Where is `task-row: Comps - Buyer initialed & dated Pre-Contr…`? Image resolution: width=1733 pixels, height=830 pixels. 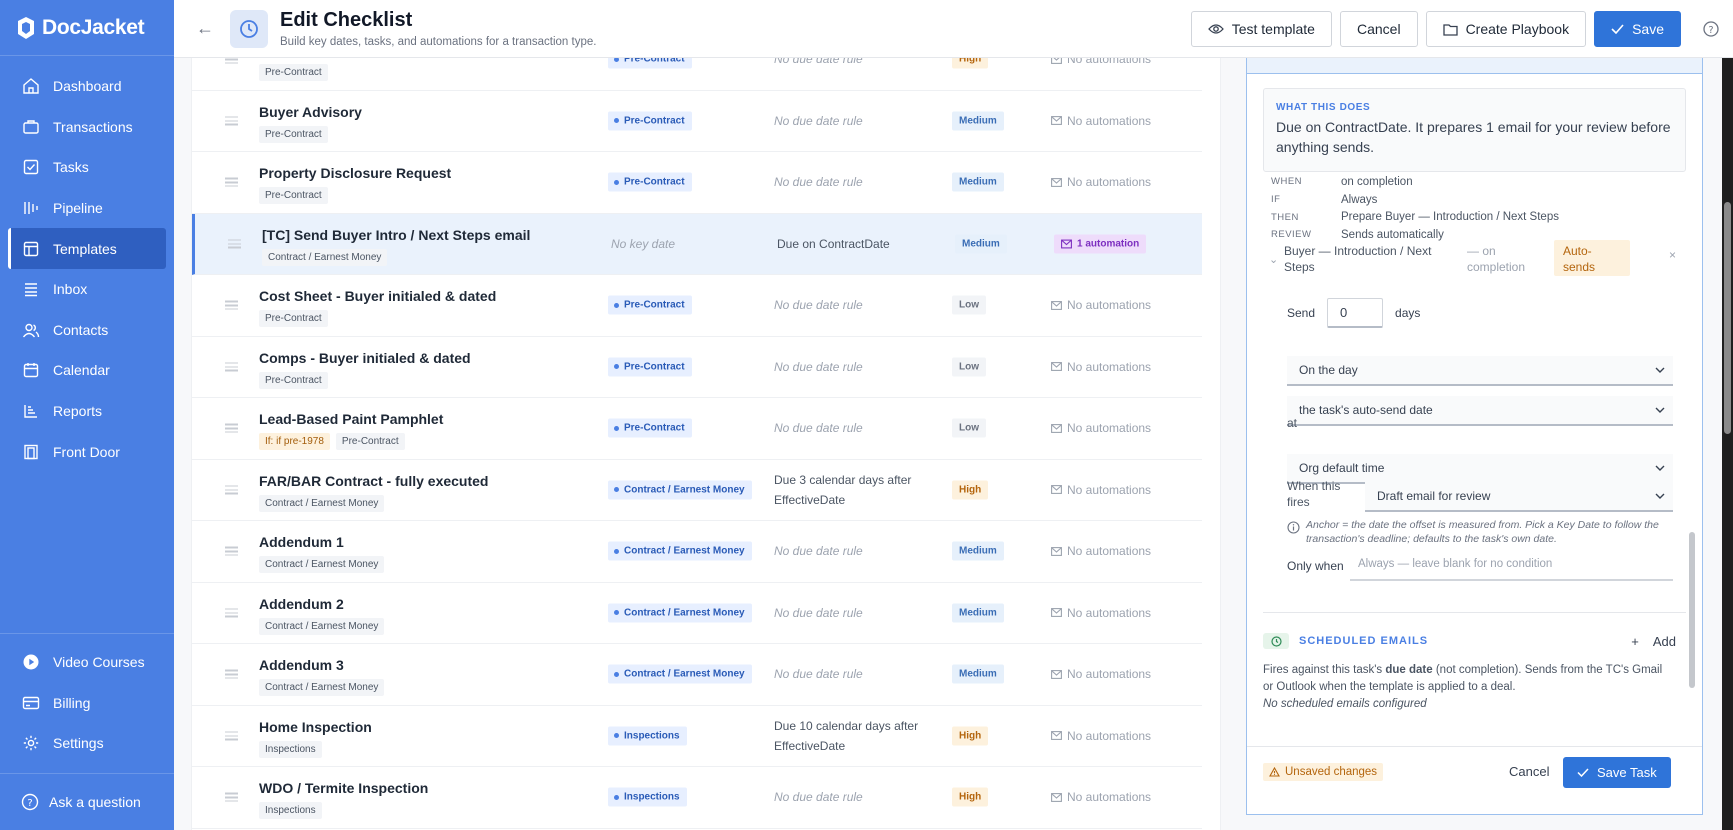 task-row: Comps - Buyer initialed & dated Pre-Contr… is located at coordinates (697, 367).